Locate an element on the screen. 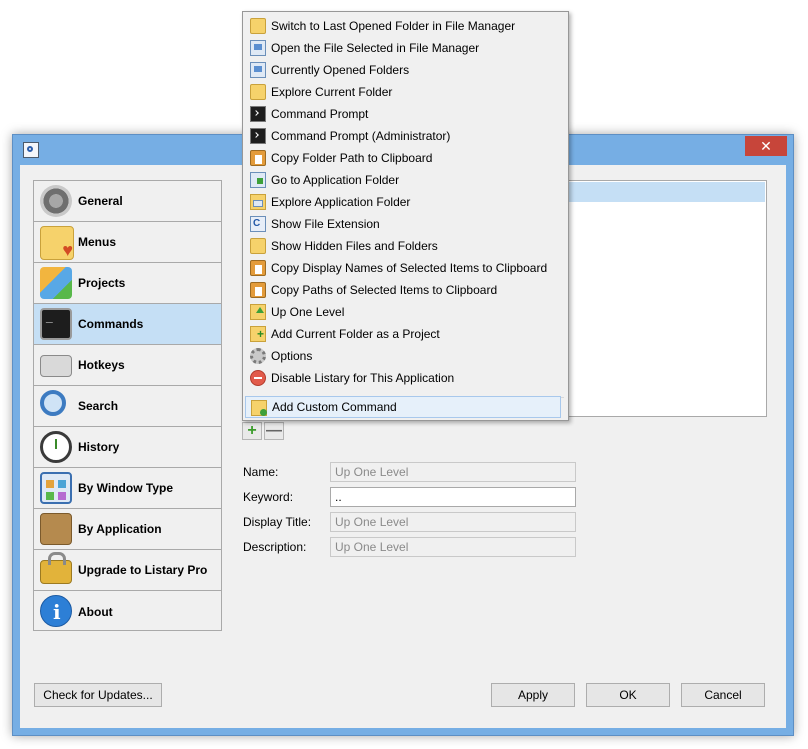 Image resolution: width=808 pixels, height=749 pixels. sidebar-item-hotkeys: Hotkeys is located at coordinates (127, 365).